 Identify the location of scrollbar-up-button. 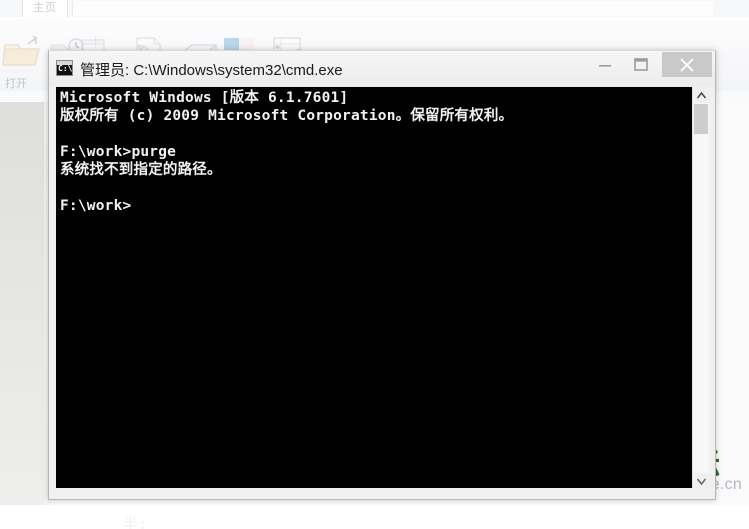
(701, 95).